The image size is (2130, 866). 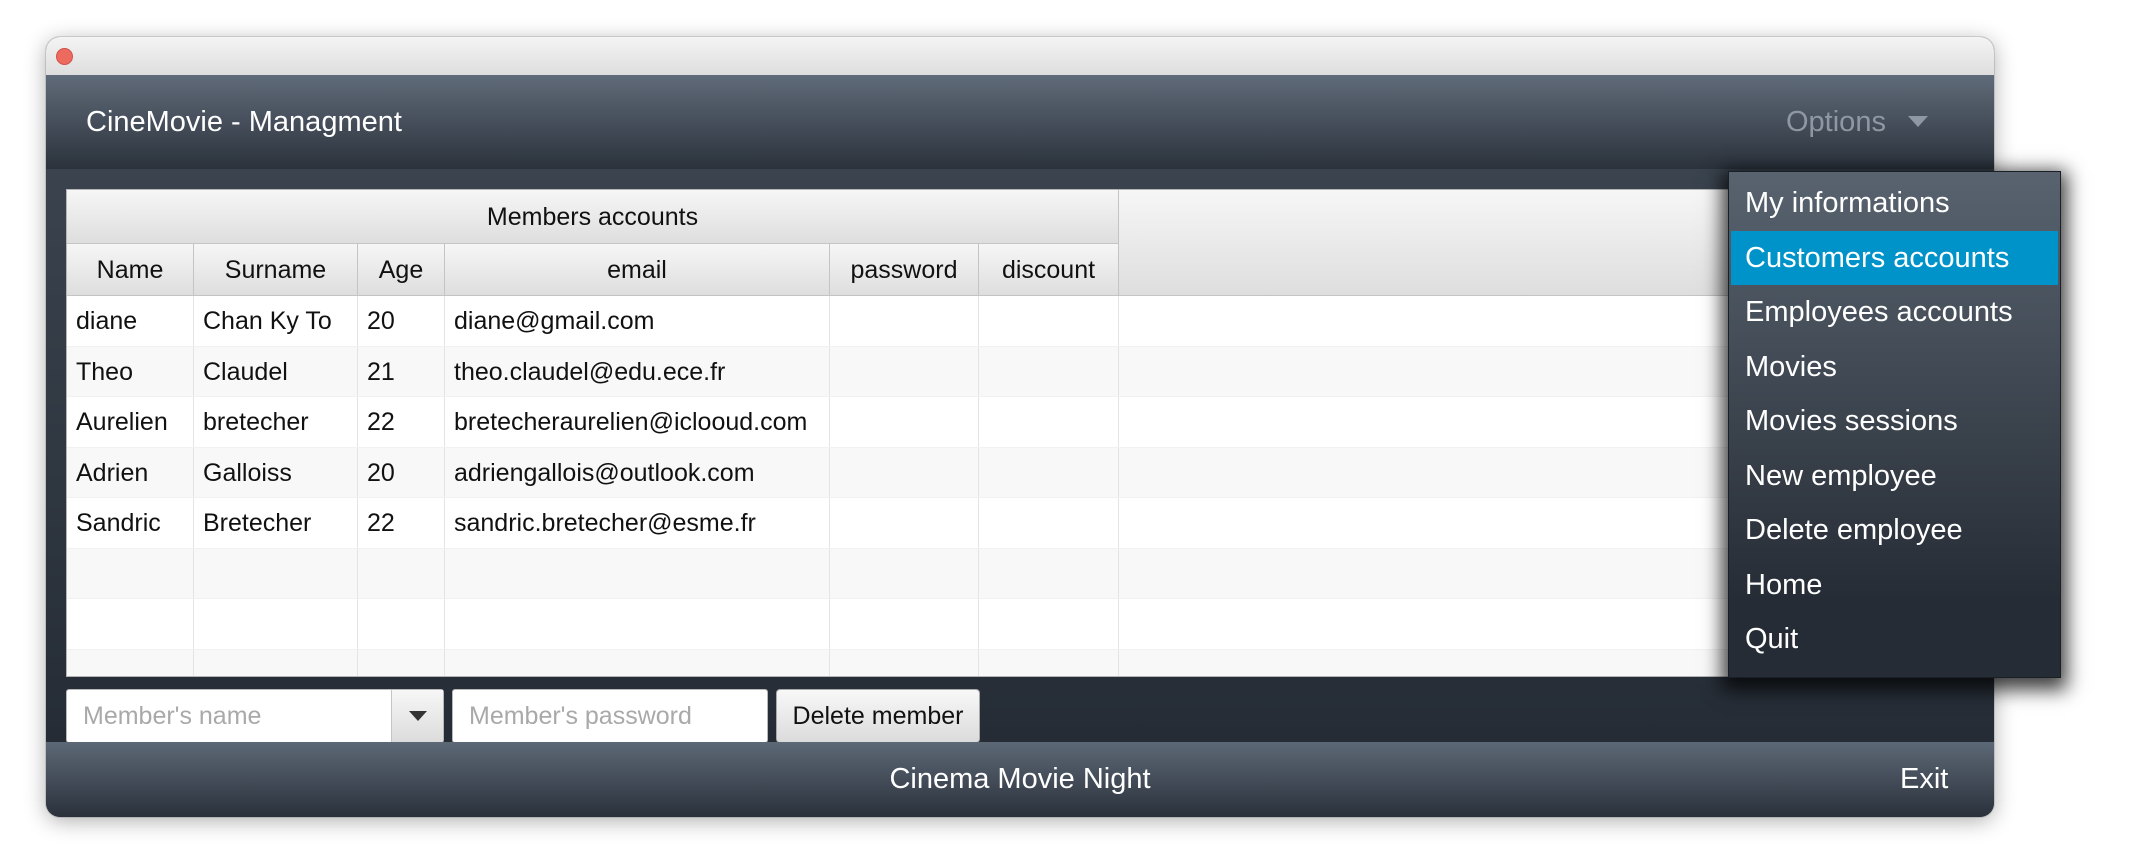 I want to click on options-menu-button: Options, so click(x=1857, y=122).